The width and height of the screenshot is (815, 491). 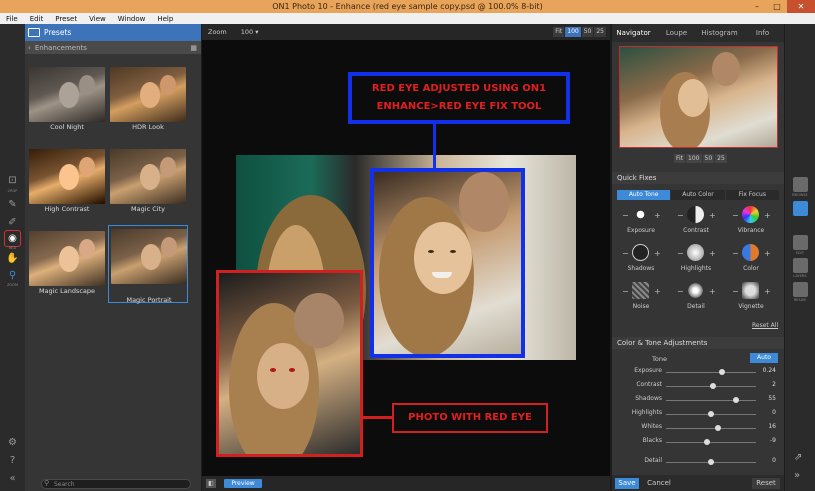 I want to click on tab-auto-color: Auto Color, so click(x=698, y=195).